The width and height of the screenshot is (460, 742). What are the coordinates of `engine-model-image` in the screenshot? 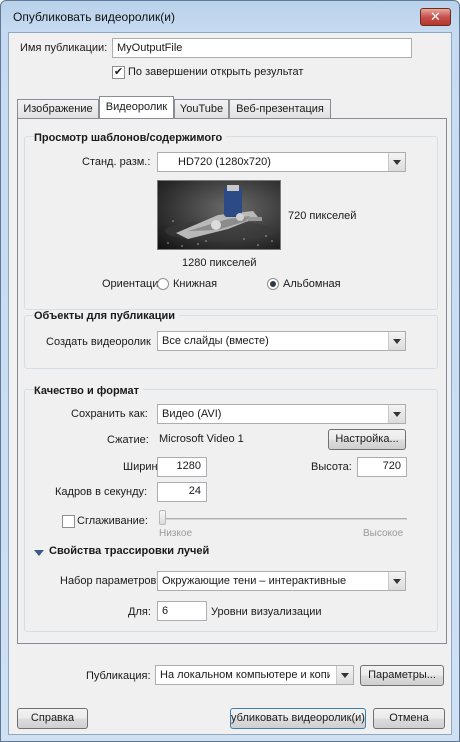 It's located at (220, 216).